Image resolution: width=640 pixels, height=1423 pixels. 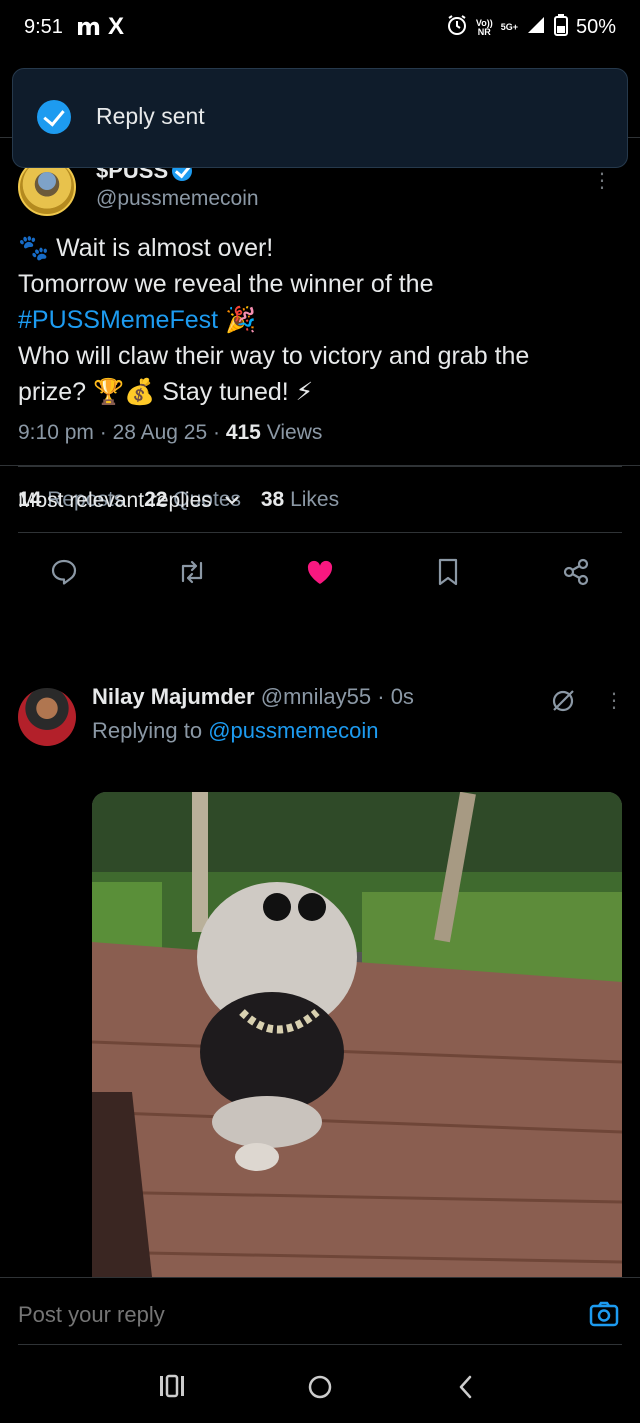 What do you see at coordinates (177, 199) in the screenshot?
I see `author-handle: @pussmemecoin` at bounding box center [177, 199].